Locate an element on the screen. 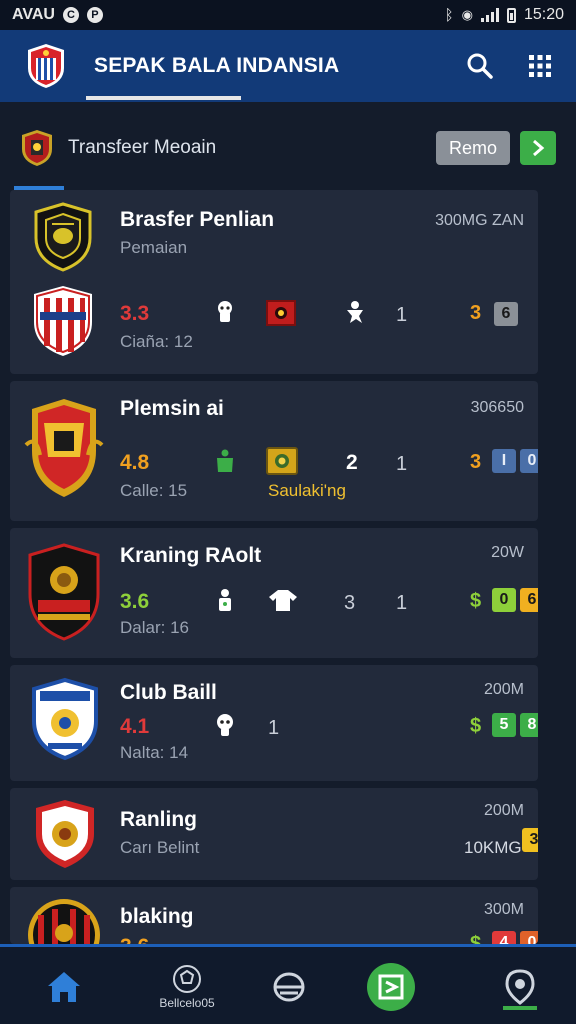  bottom-nav: Bellcelo05 is located at coordinates (288, 984).